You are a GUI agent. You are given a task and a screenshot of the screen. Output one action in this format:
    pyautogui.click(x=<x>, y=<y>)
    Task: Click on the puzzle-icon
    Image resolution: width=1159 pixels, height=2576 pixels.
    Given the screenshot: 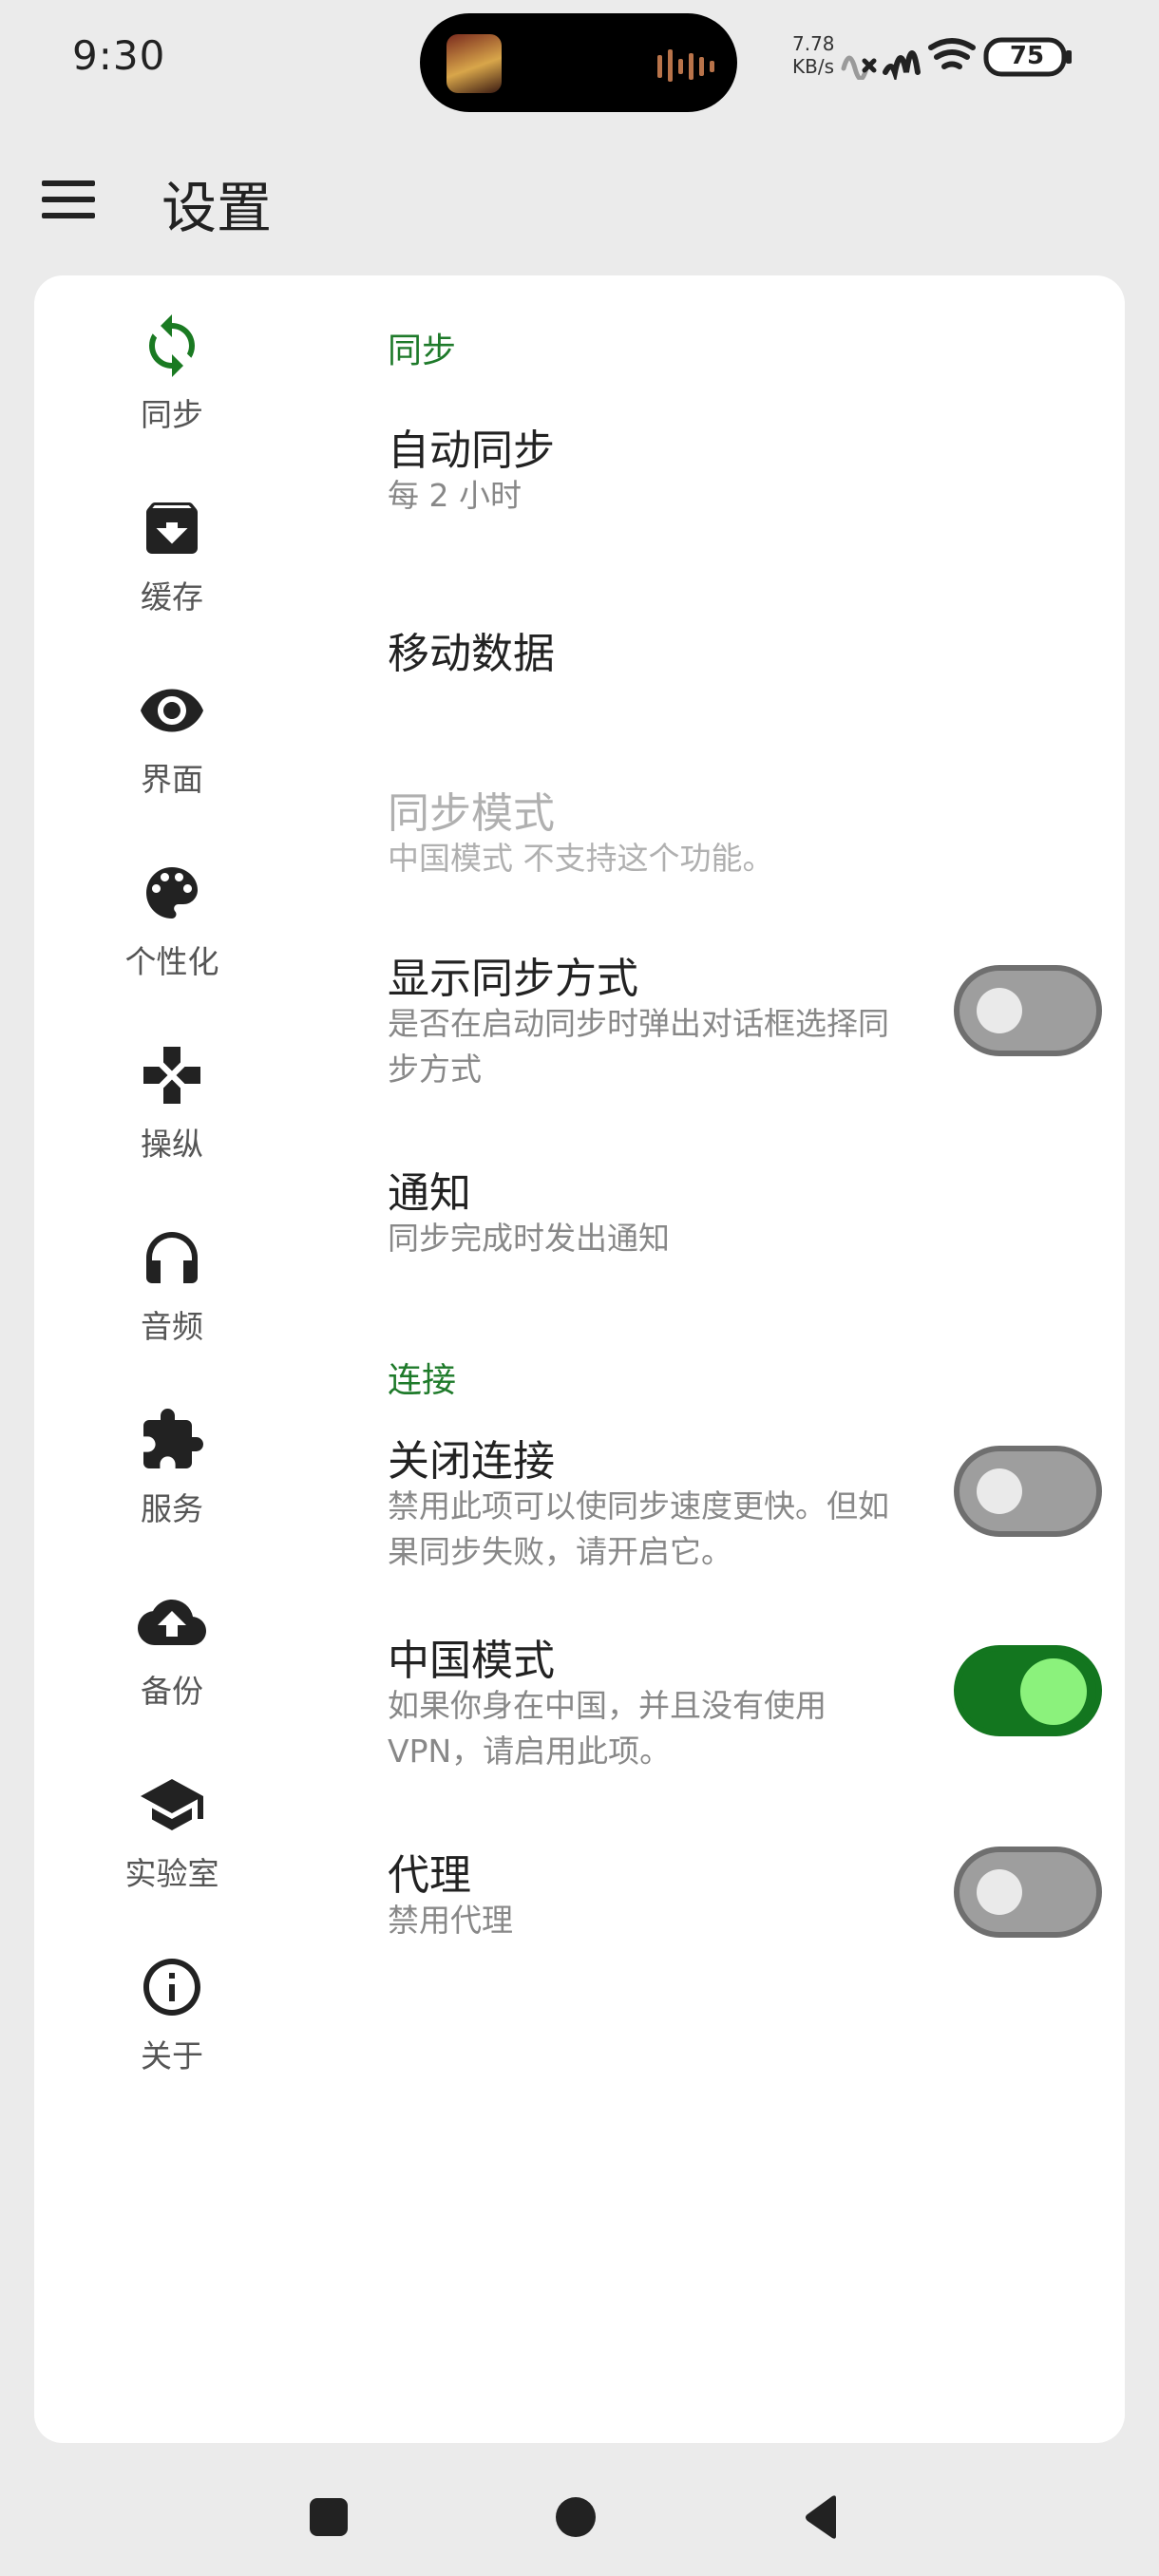 What is the action you would take?
    pyautogui.click(x=173, y=1438)
    